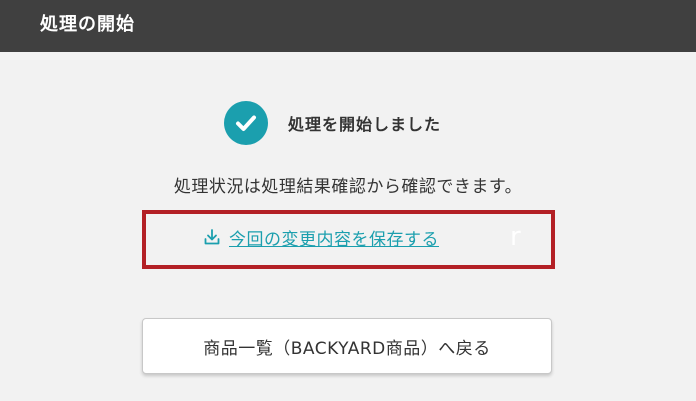 The height and width of the screenshot is (401, 696). What do you see at coordinates (348, 26) in the screenshot?
I see `page-header: 処理の開始` at bounding box center [348, 26].